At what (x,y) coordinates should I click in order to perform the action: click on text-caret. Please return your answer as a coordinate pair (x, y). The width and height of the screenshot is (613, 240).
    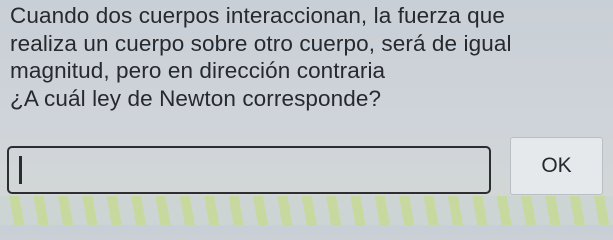
    Looking at the image, I should click on (20, 170).